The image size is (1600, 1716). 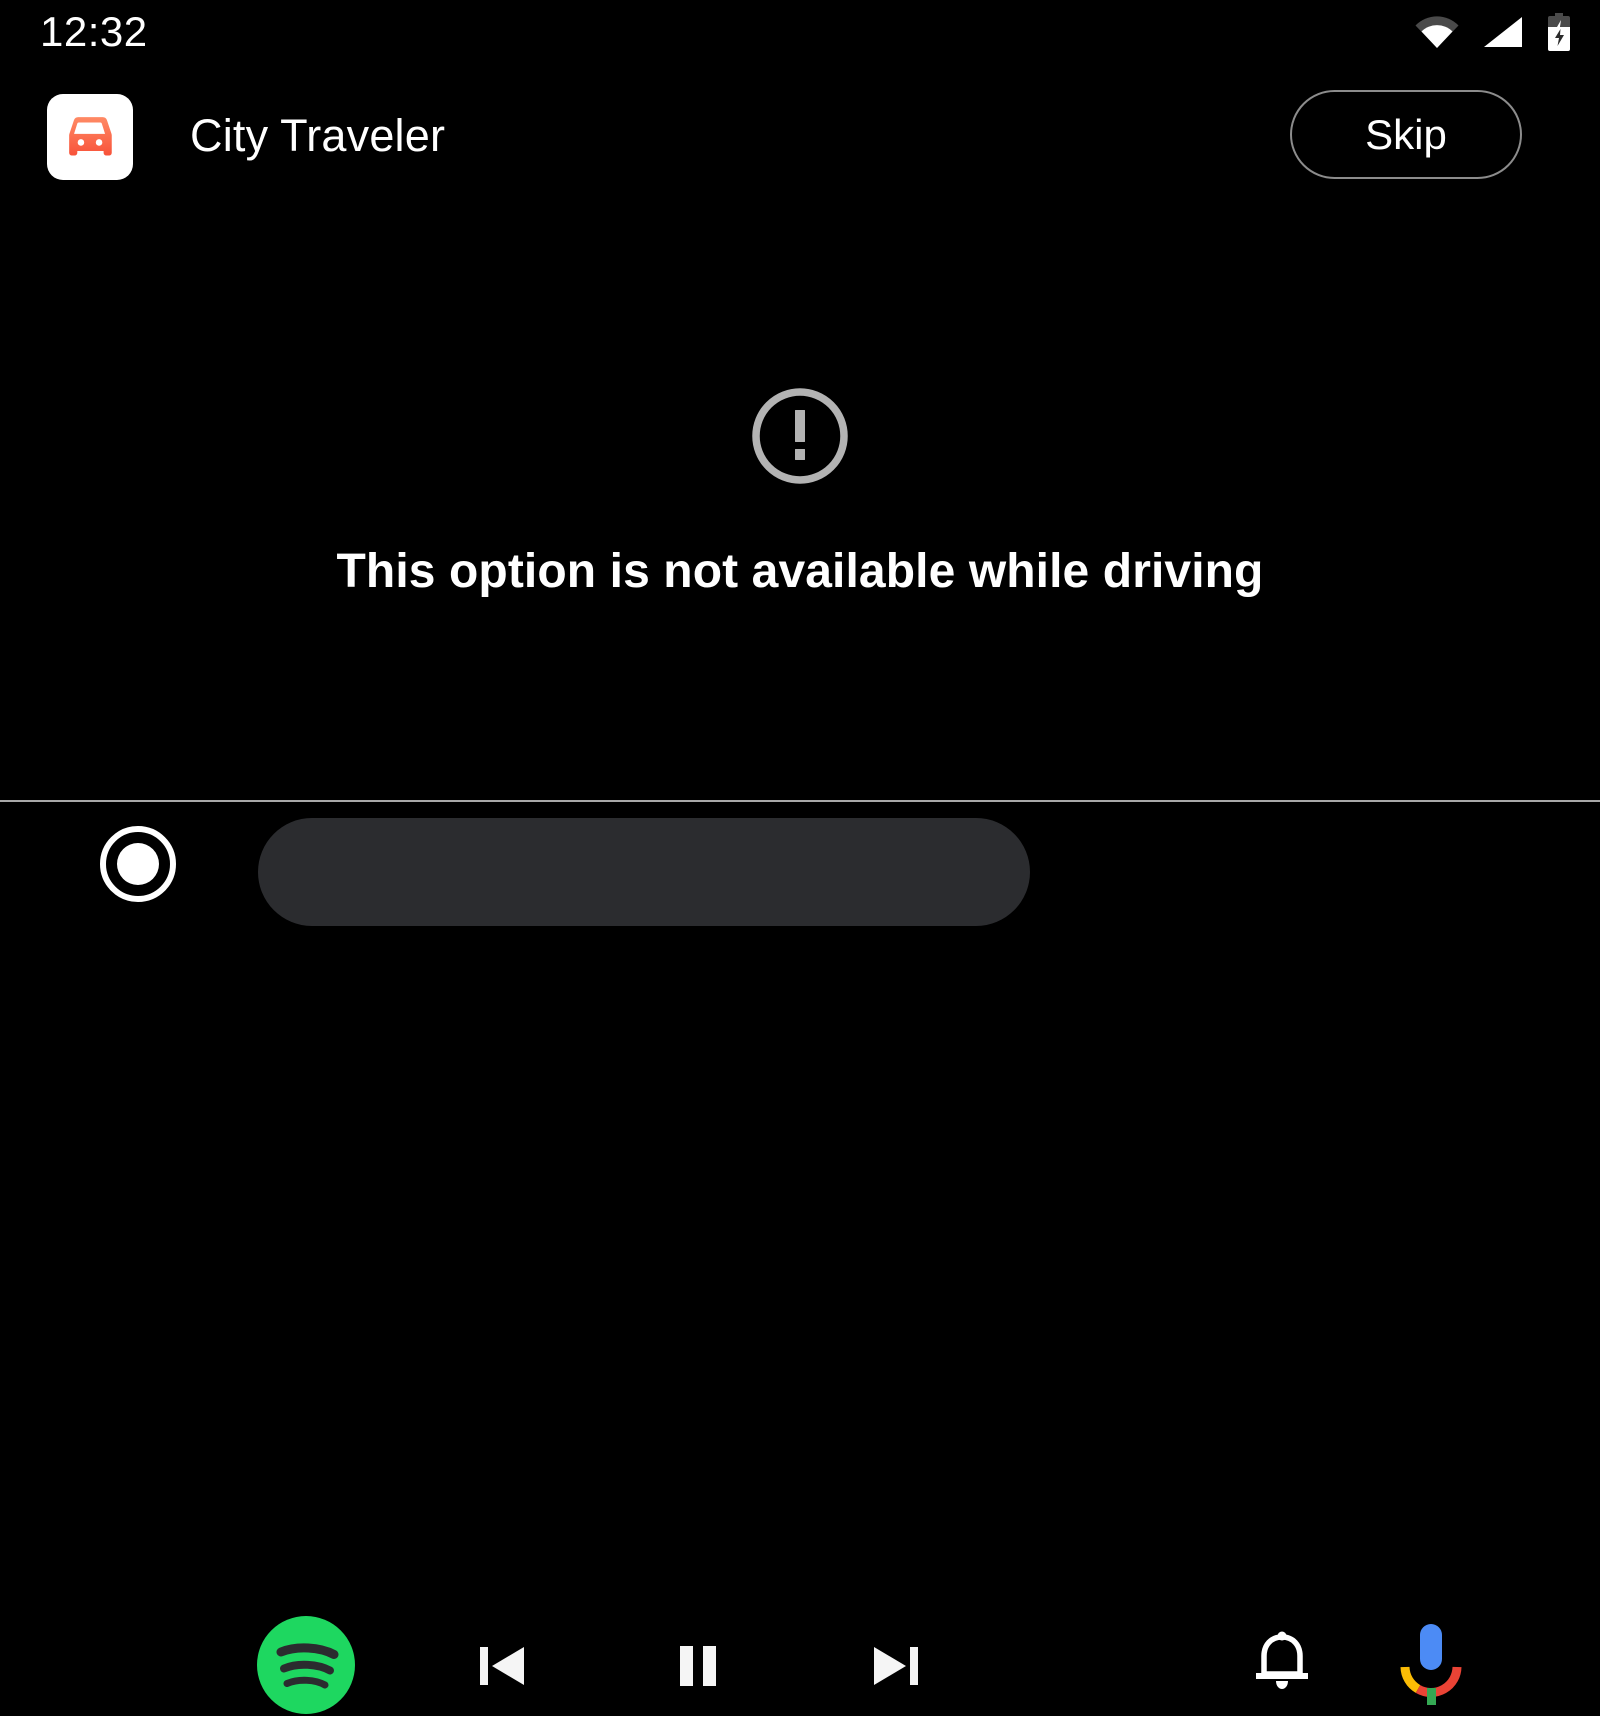 What do you see at coordinates (800, 32) in the screenshot?
I see `status-bar: 12:32` at bounding box center [800, 32].